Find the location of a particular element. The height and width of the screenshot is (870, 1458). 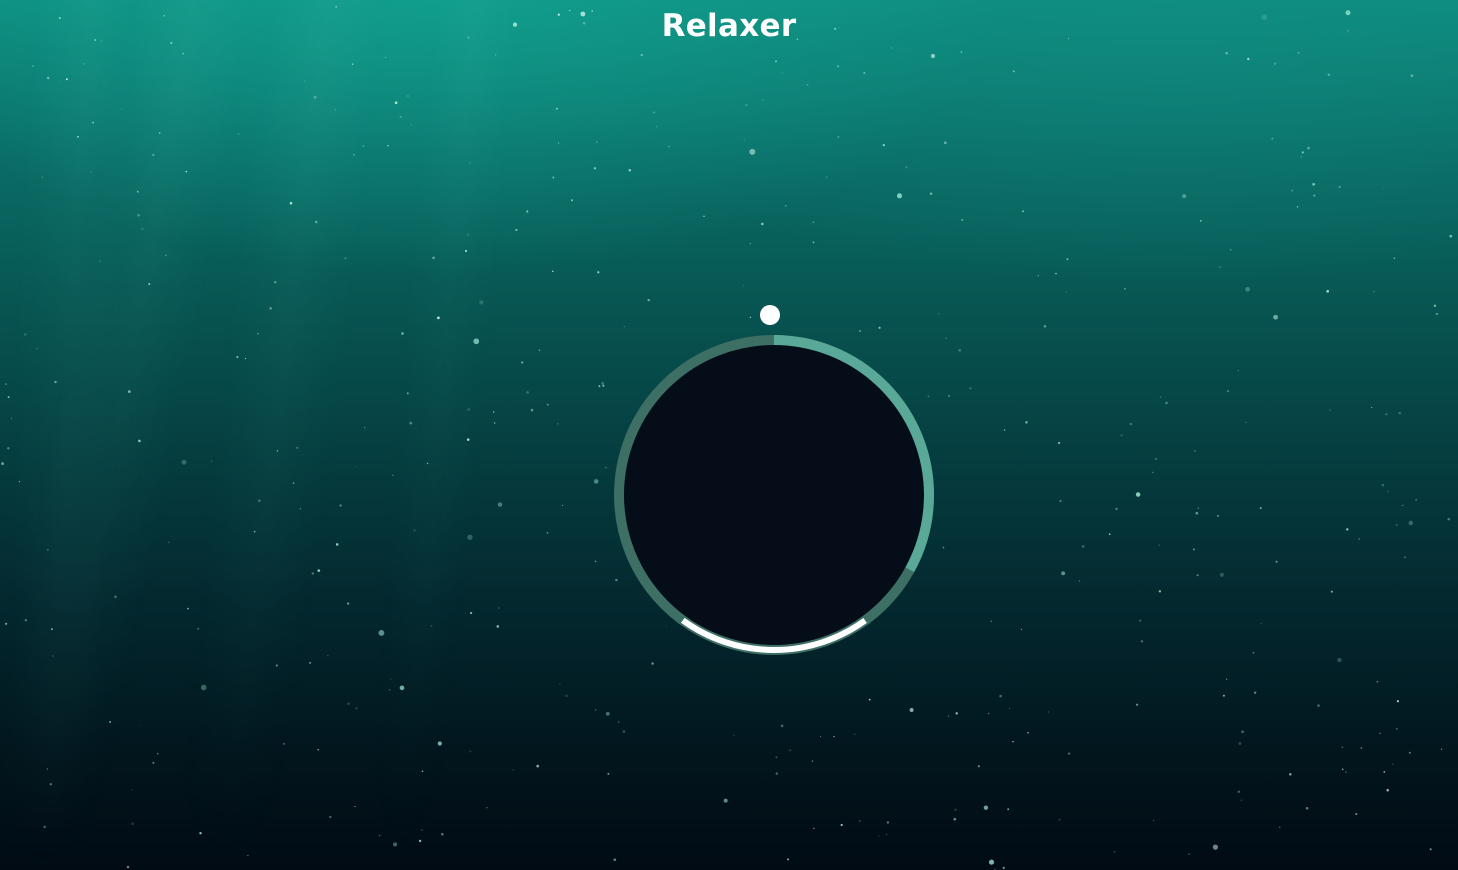

breathing-timer is located at coordinates (774, 482).